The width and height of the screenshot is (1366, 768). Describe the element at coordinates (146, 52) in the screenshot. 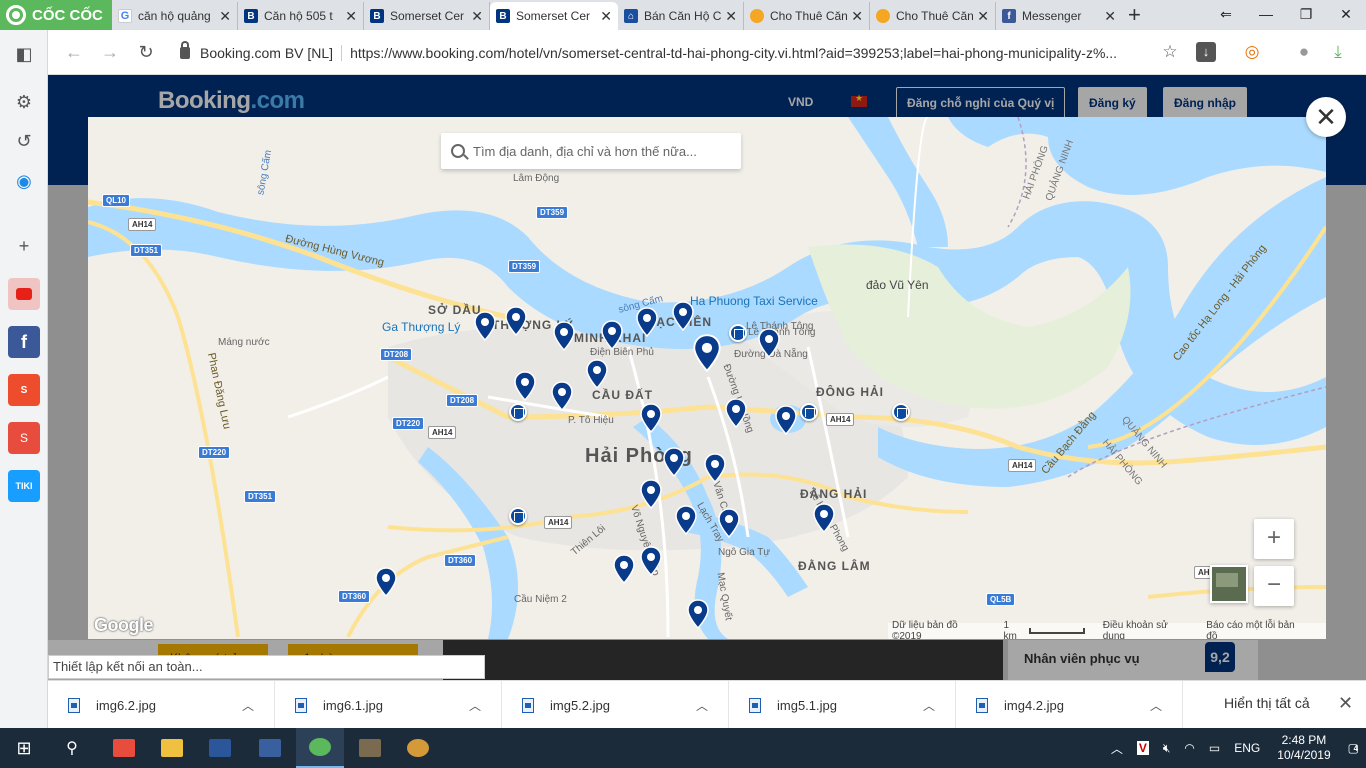

I see `reload-button: ↻` at that location.